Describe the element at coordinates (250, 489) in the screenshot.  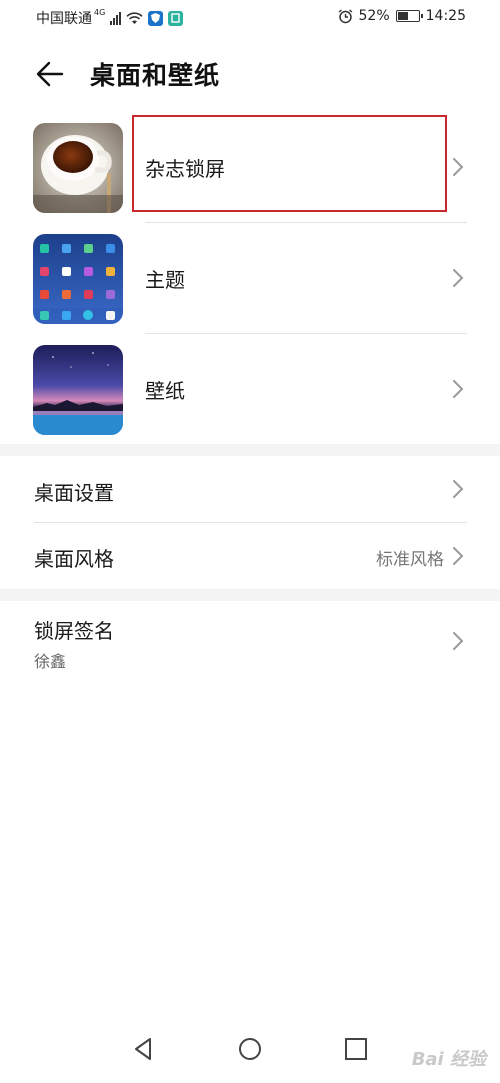
I see `desktop-settings-row: 桌面设置` at that location.